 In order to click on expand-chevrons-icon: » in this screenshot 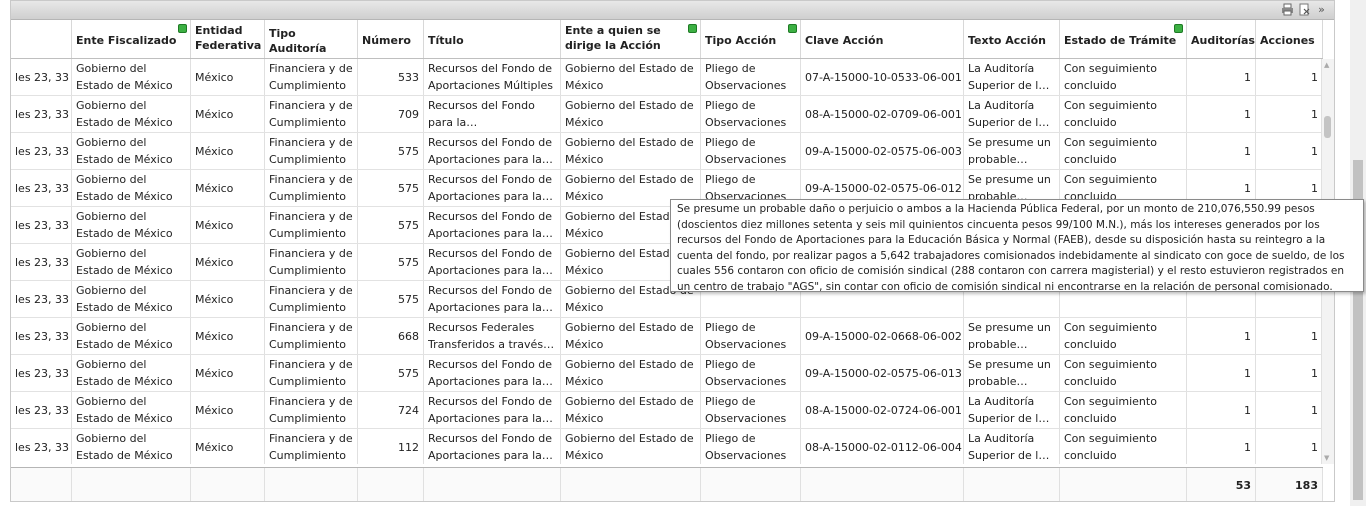, I will do `click(1321, 9)`.